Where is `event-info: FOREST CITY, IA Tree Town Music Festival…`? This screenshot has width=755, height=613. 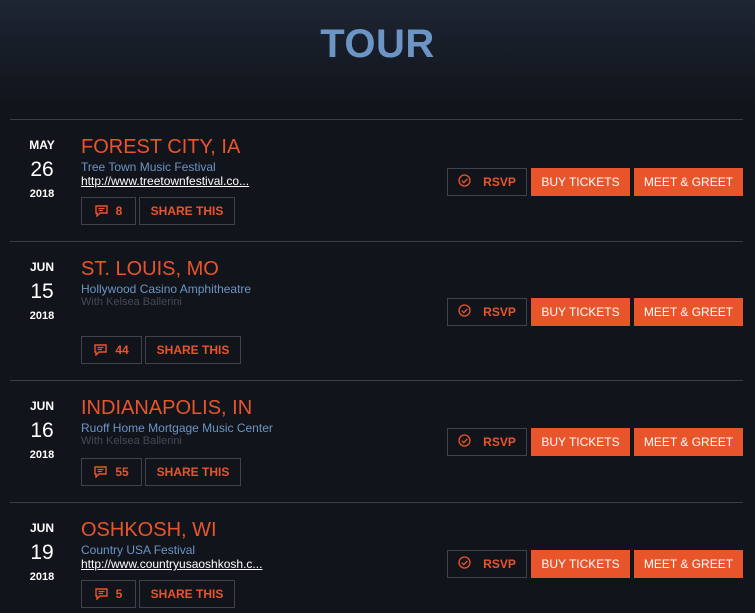
event-info: FOREST CITY, IA Tree Town Music Festival… is located at coordinates (165, 162).